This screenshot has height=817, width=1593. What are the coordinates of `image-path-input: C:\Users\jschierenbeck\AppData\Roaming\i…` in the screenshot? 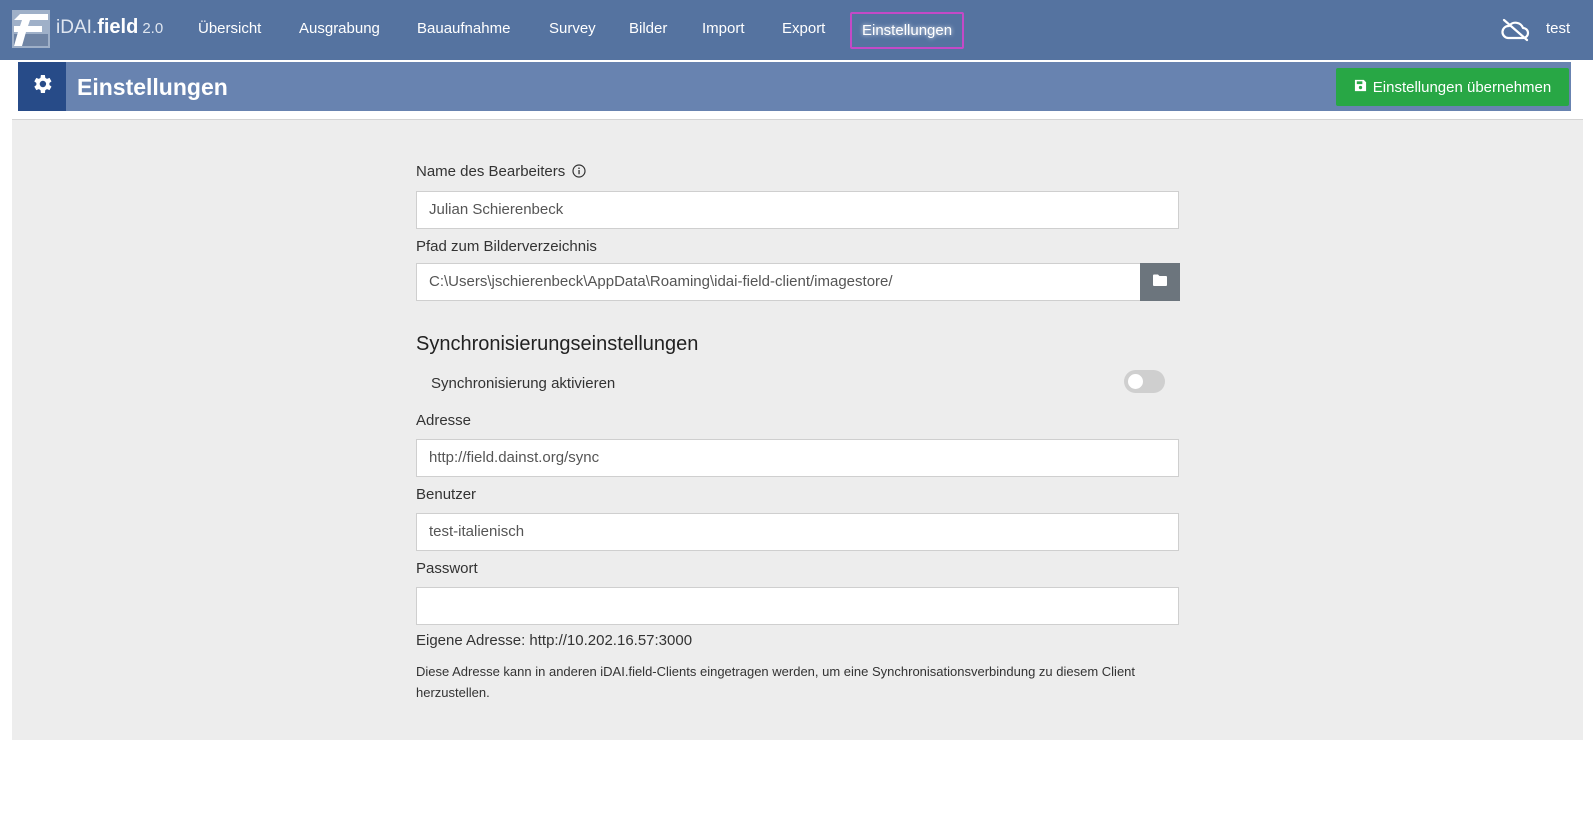 It's located at (778, 282).